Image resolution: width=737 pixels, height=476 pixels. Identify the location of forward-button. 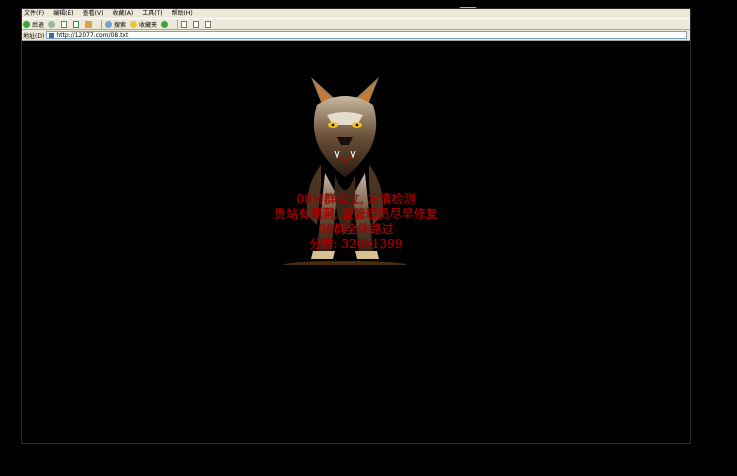
(52, 24).